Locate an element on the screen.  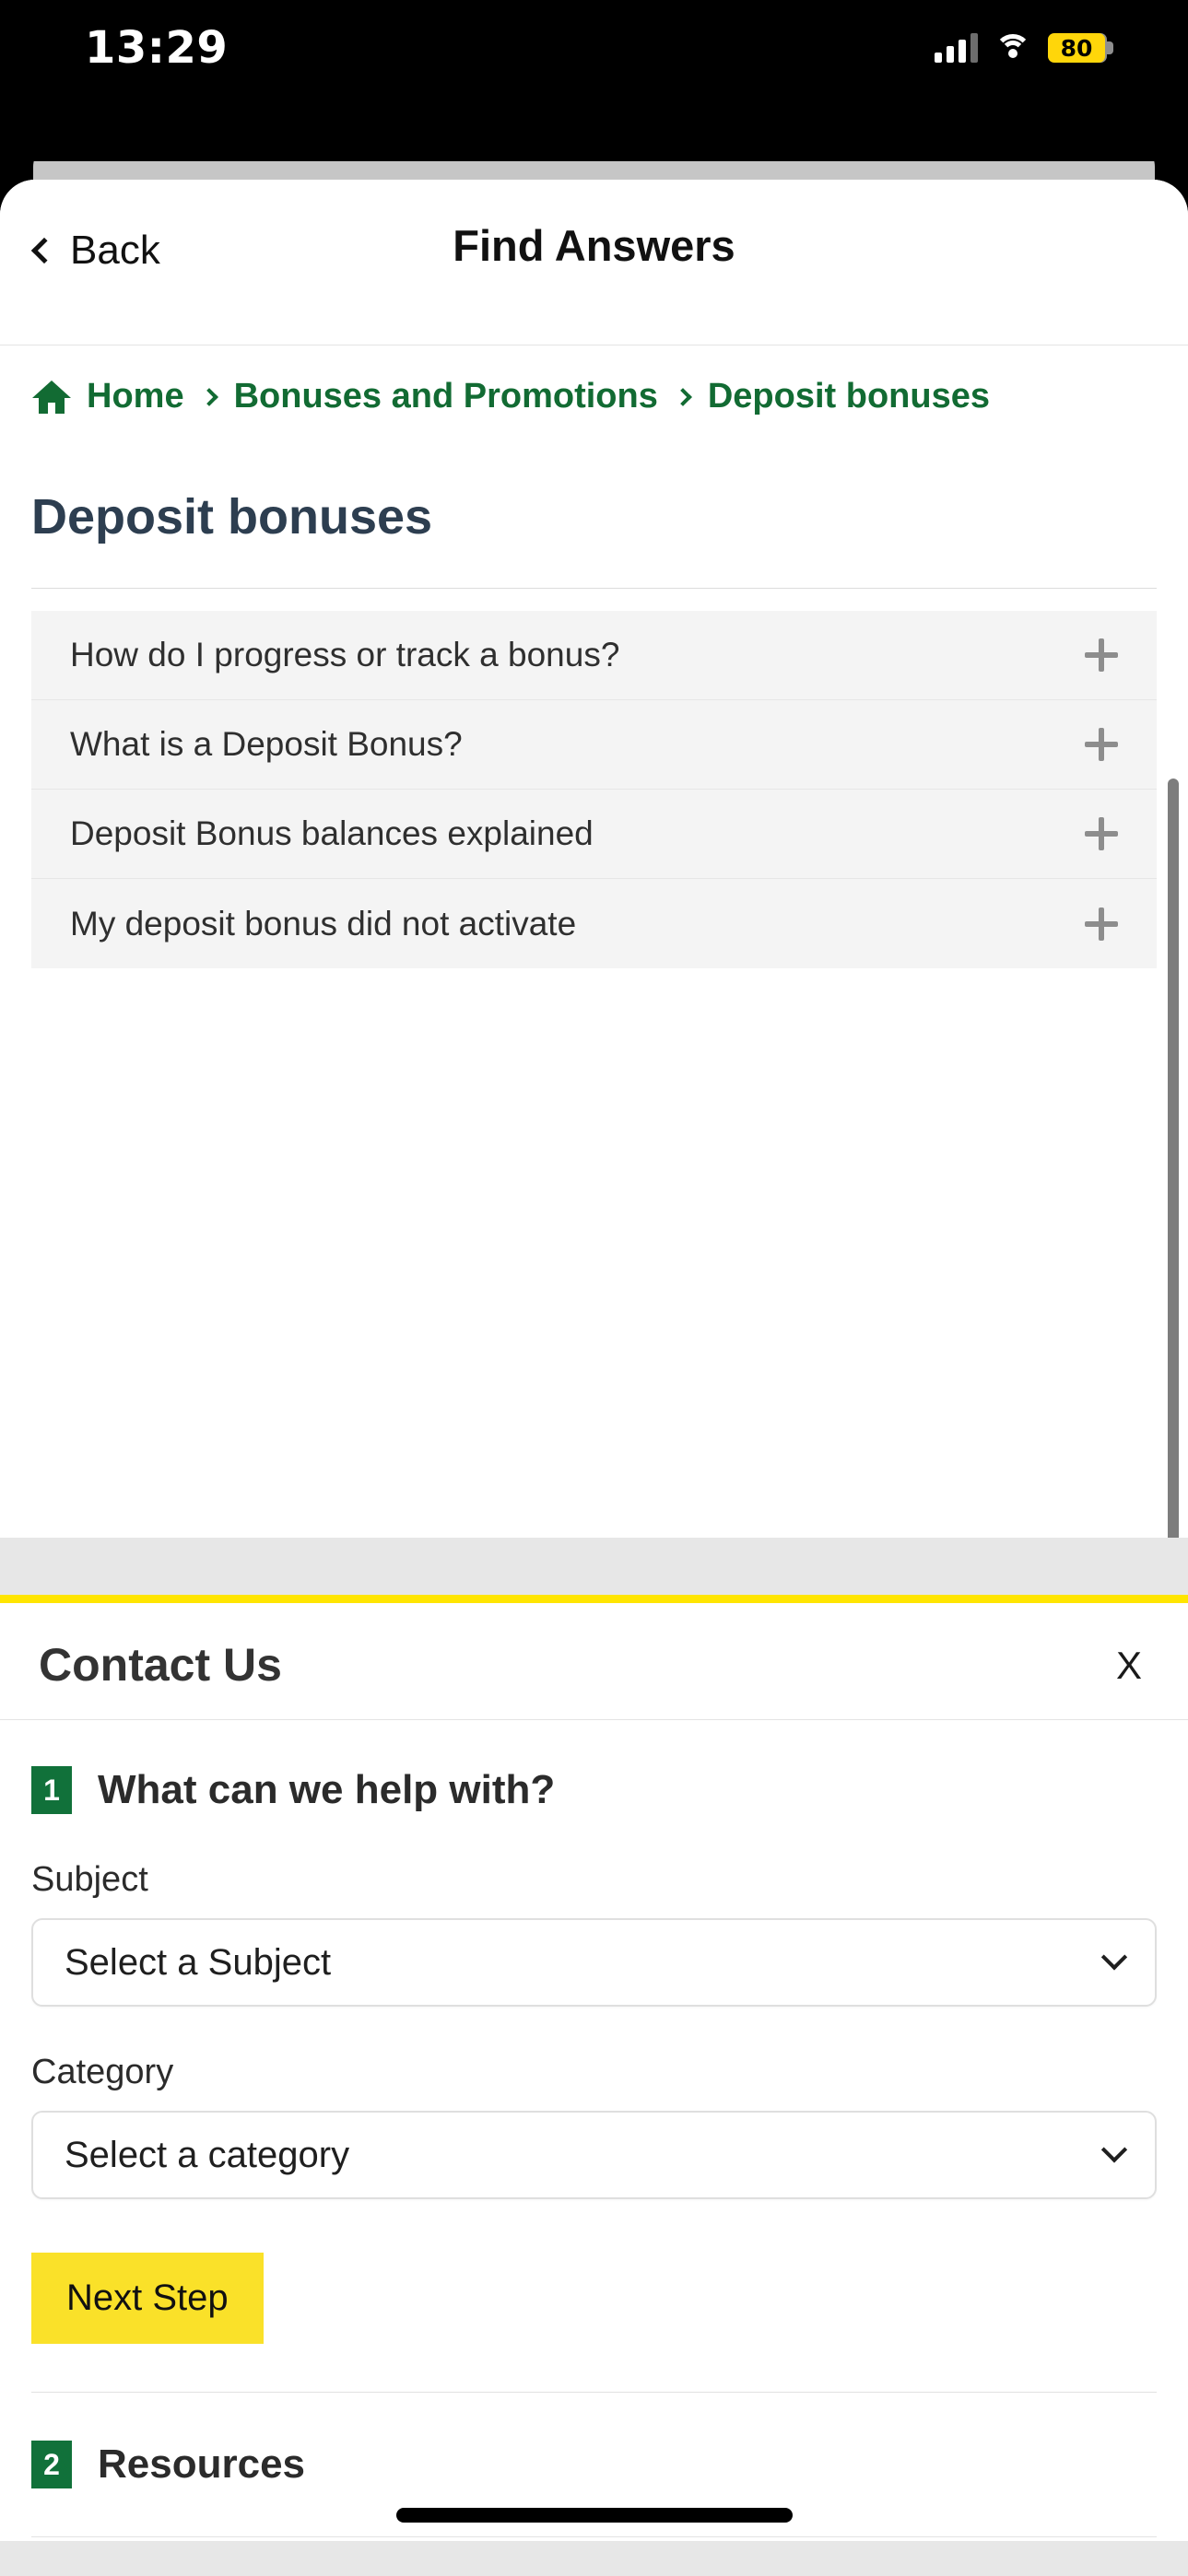
faq-item-what-is-deposit-bonus: What is a Deposit Bonus? is located at coordinates (594, 745).